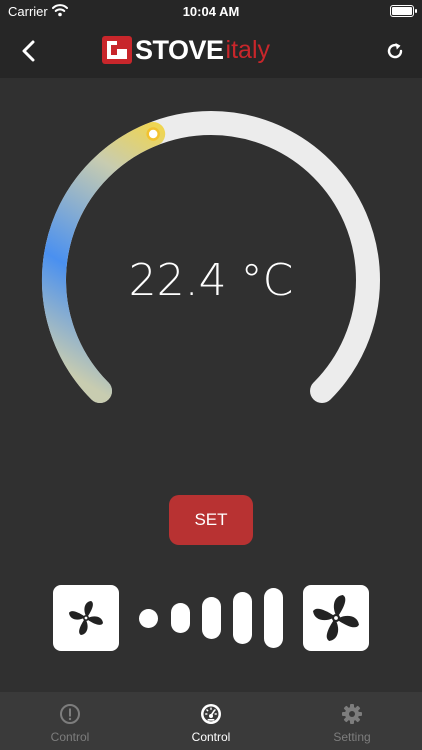 The width and height of the screenshot is (422, 750). I want to click on tab-control: Control, so click(211, 721).